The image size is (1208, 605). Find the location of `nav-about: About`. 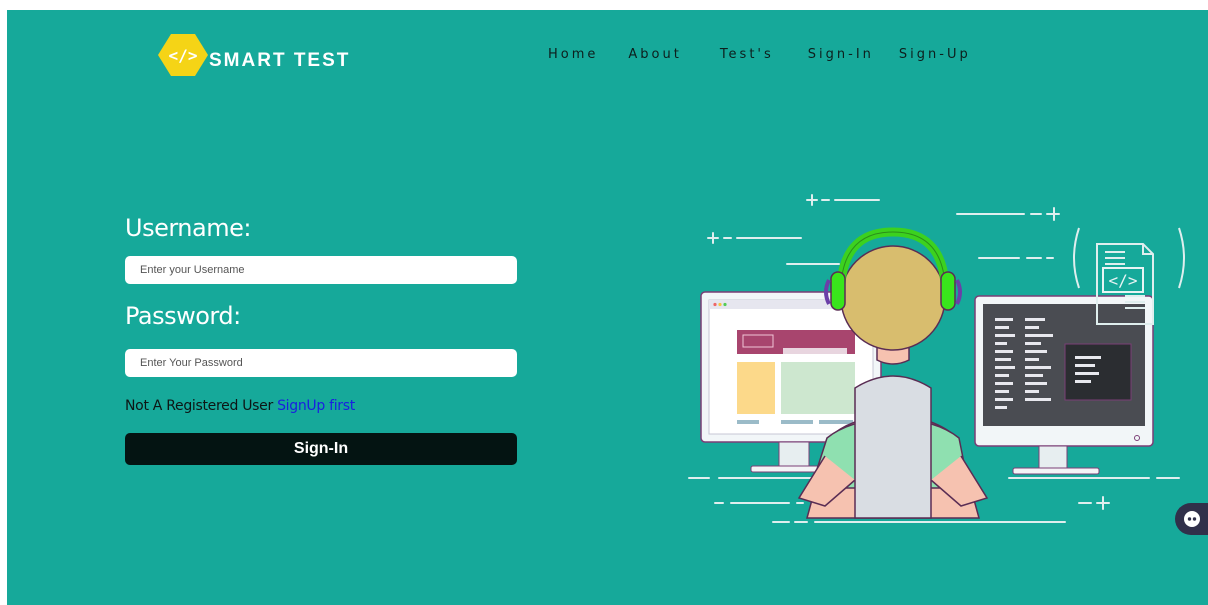

nav-about: About is located at coordinates (654, 54).